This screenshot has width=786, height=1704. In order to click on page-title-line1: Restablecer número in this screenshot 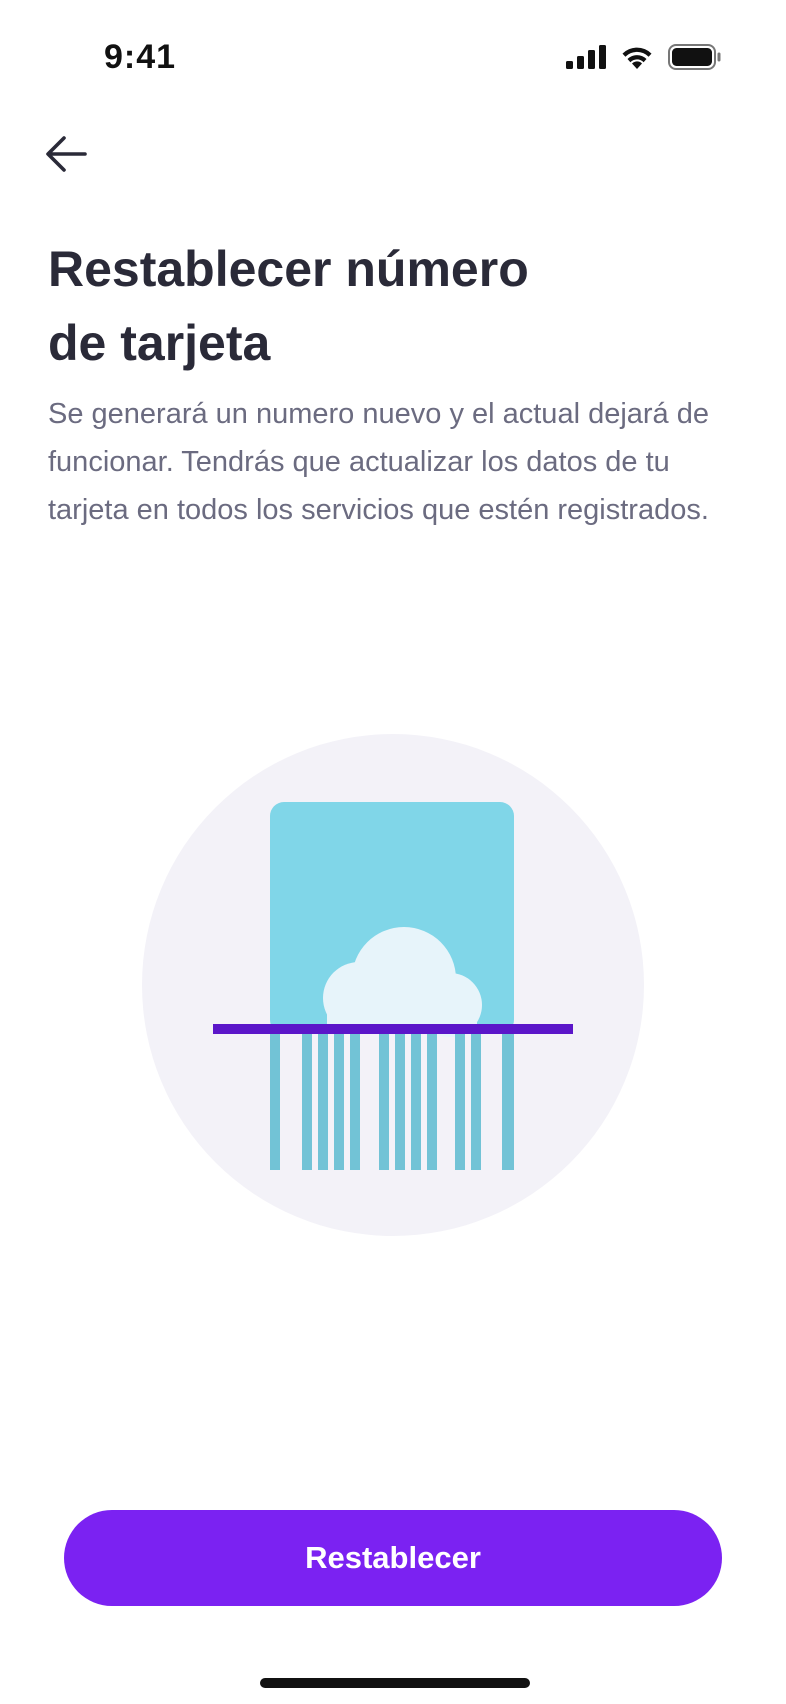, I will do `click(288, 269)`.